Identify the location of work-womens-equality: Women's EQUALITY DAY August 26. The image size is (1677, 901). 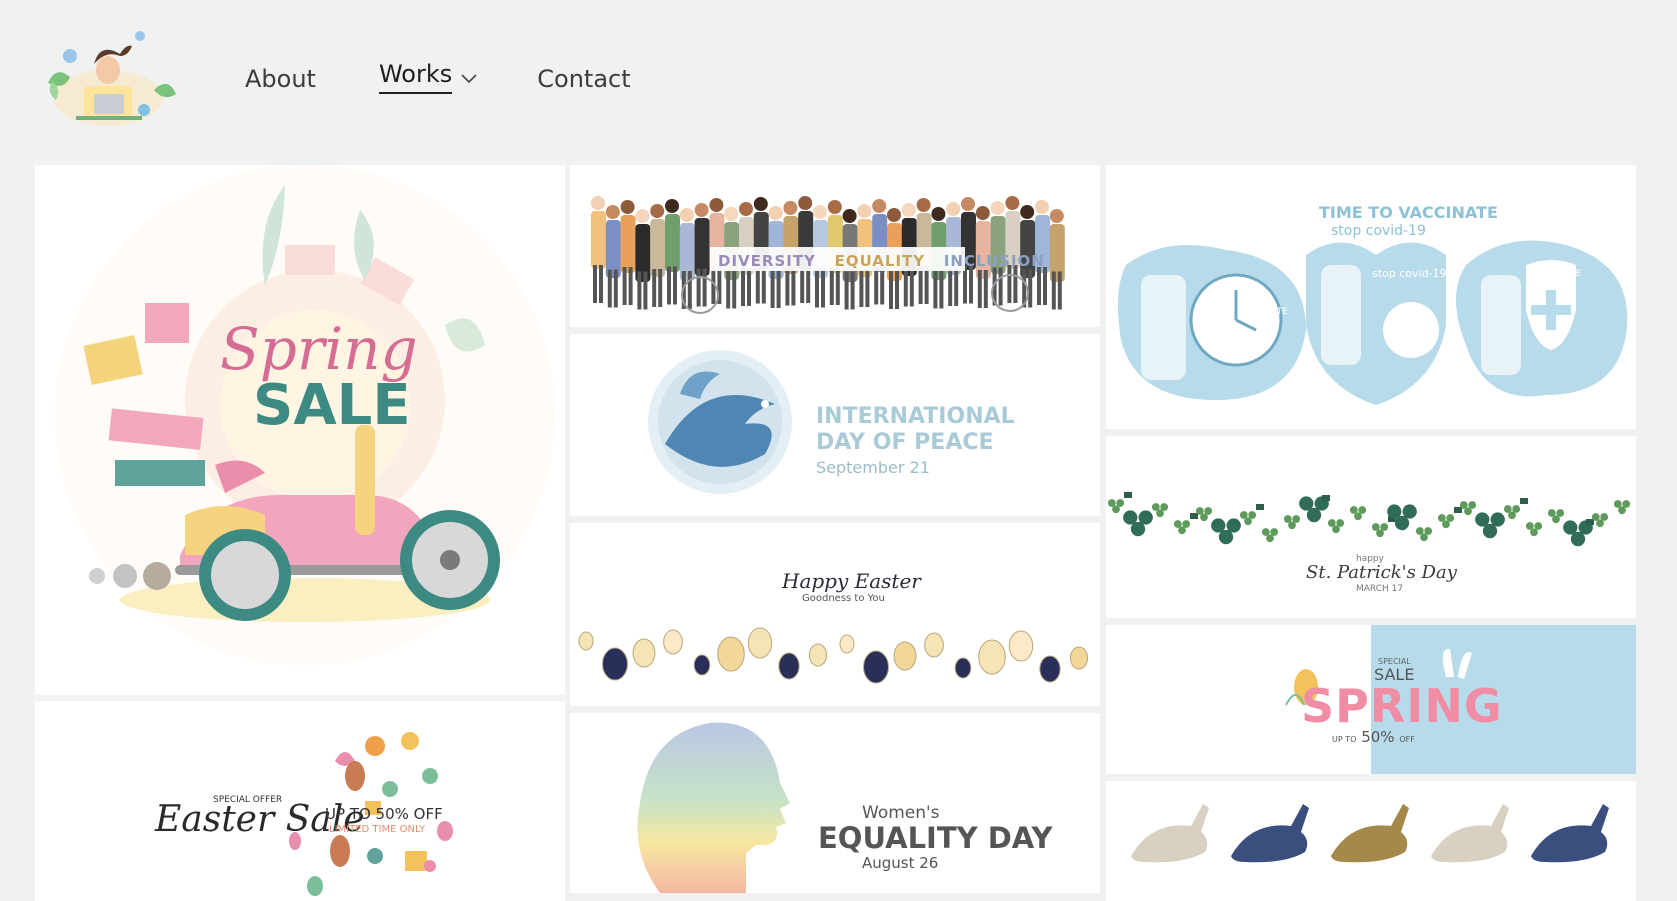
(835, 803).